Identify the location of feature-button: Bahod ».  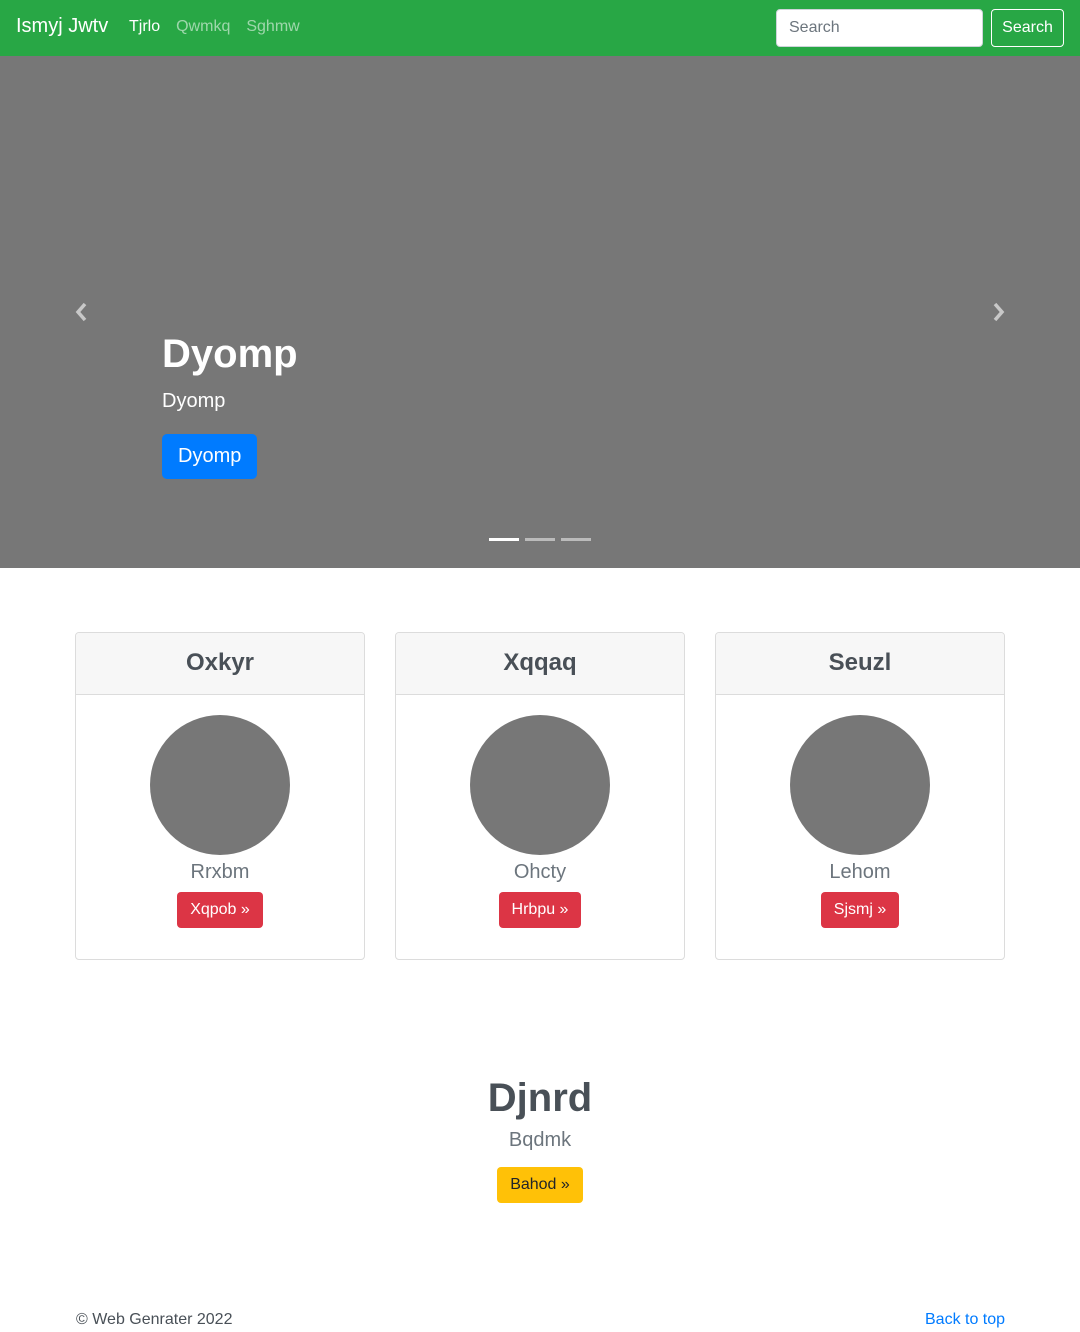
(540, 1185).